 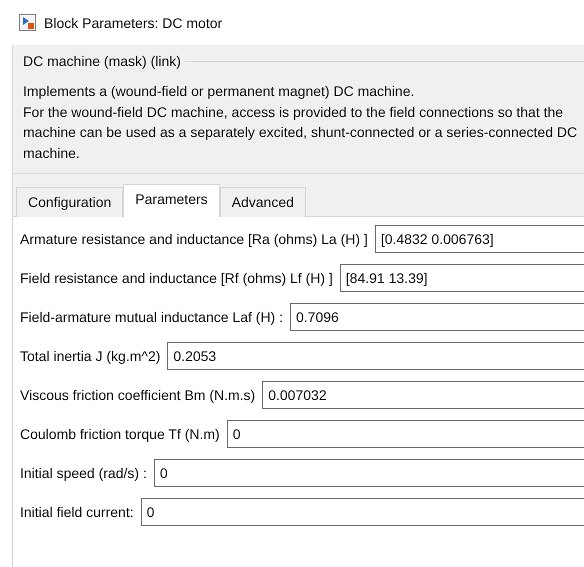 What do you see at coordinates (194, 239) in the screenshot?
I see `parameter-label: Armature resistance and inductance [Ra (ohms) La (H) ]` at bounding box center [194, 239].